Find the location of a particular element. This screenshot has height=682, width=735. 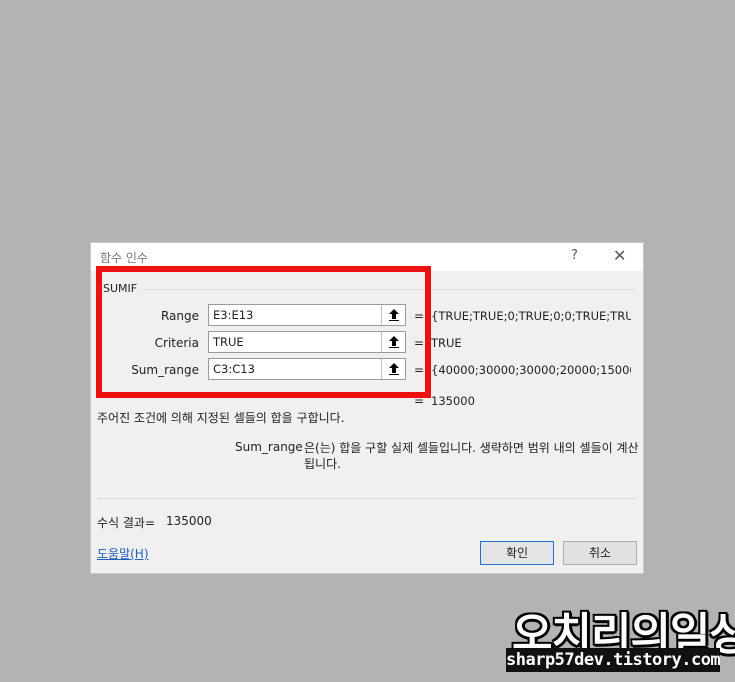

total-evaluated-value: 135000 is located at coordinates (453, 401).